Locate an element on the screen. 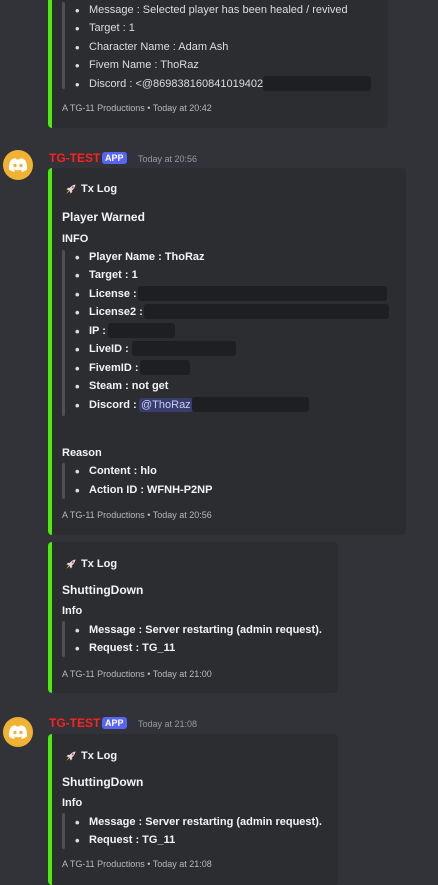  field-name-reason: Reason is located at coordinates (82, 453).